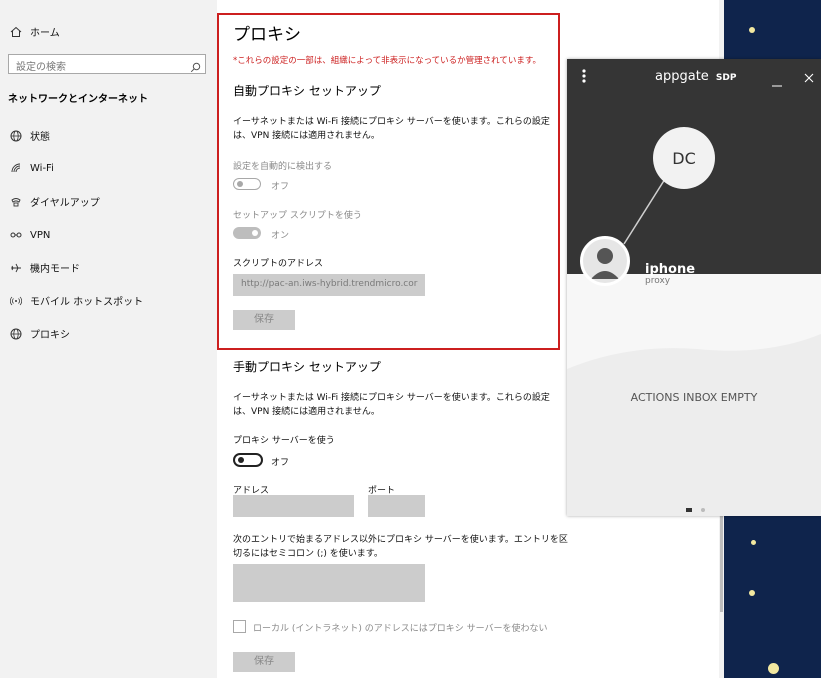 The width and height of the screenshot is (821, 678). I want to click on appgate-actions-panel: iphone proxy ACTIONS INBOX EMPTY, so click(694, 389).